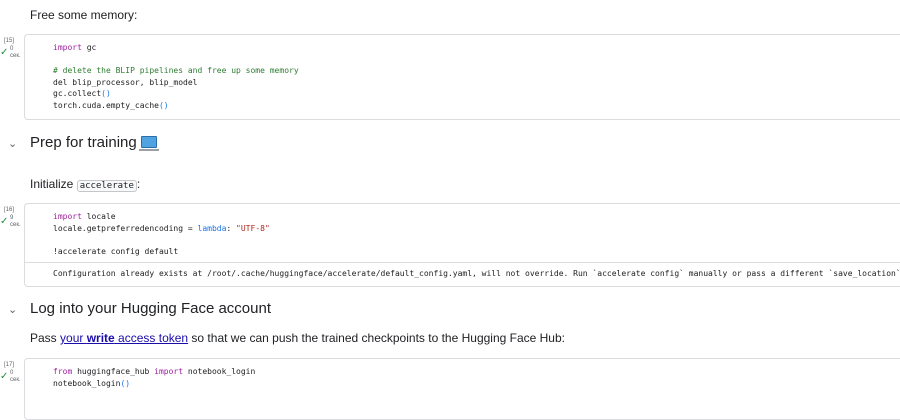  I want to click on code-token: torch.cuda.empty_cache, so click(106, 105).